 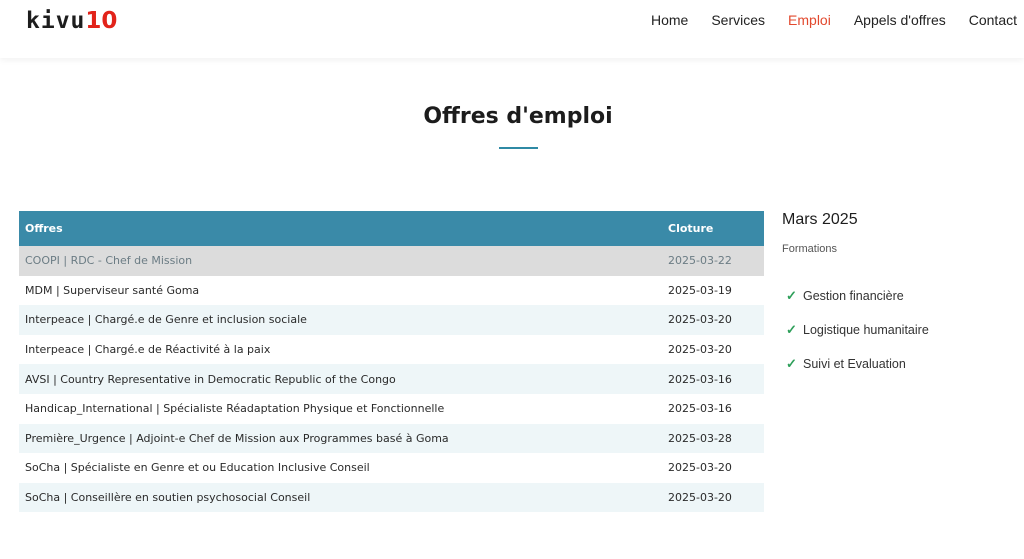 I want to click on sidebar-month-title: Mars 2025, so click(x=820, y=219).